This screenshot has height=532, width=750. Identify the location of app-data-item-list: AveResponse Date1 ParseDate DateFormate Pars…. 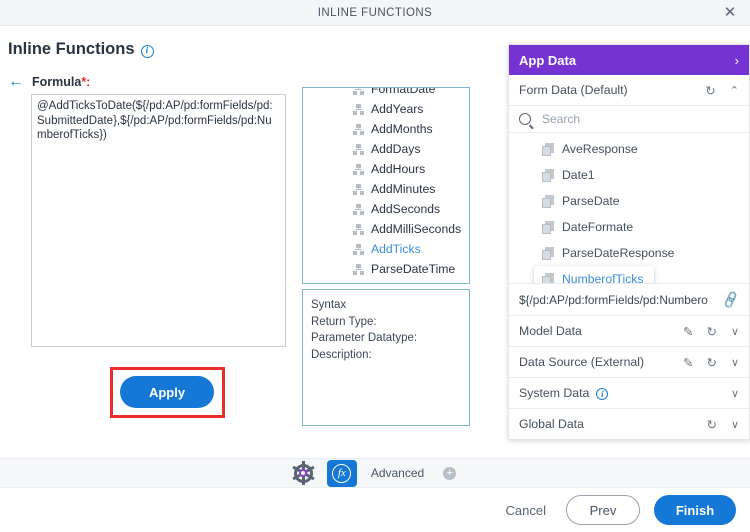
(629, 208).